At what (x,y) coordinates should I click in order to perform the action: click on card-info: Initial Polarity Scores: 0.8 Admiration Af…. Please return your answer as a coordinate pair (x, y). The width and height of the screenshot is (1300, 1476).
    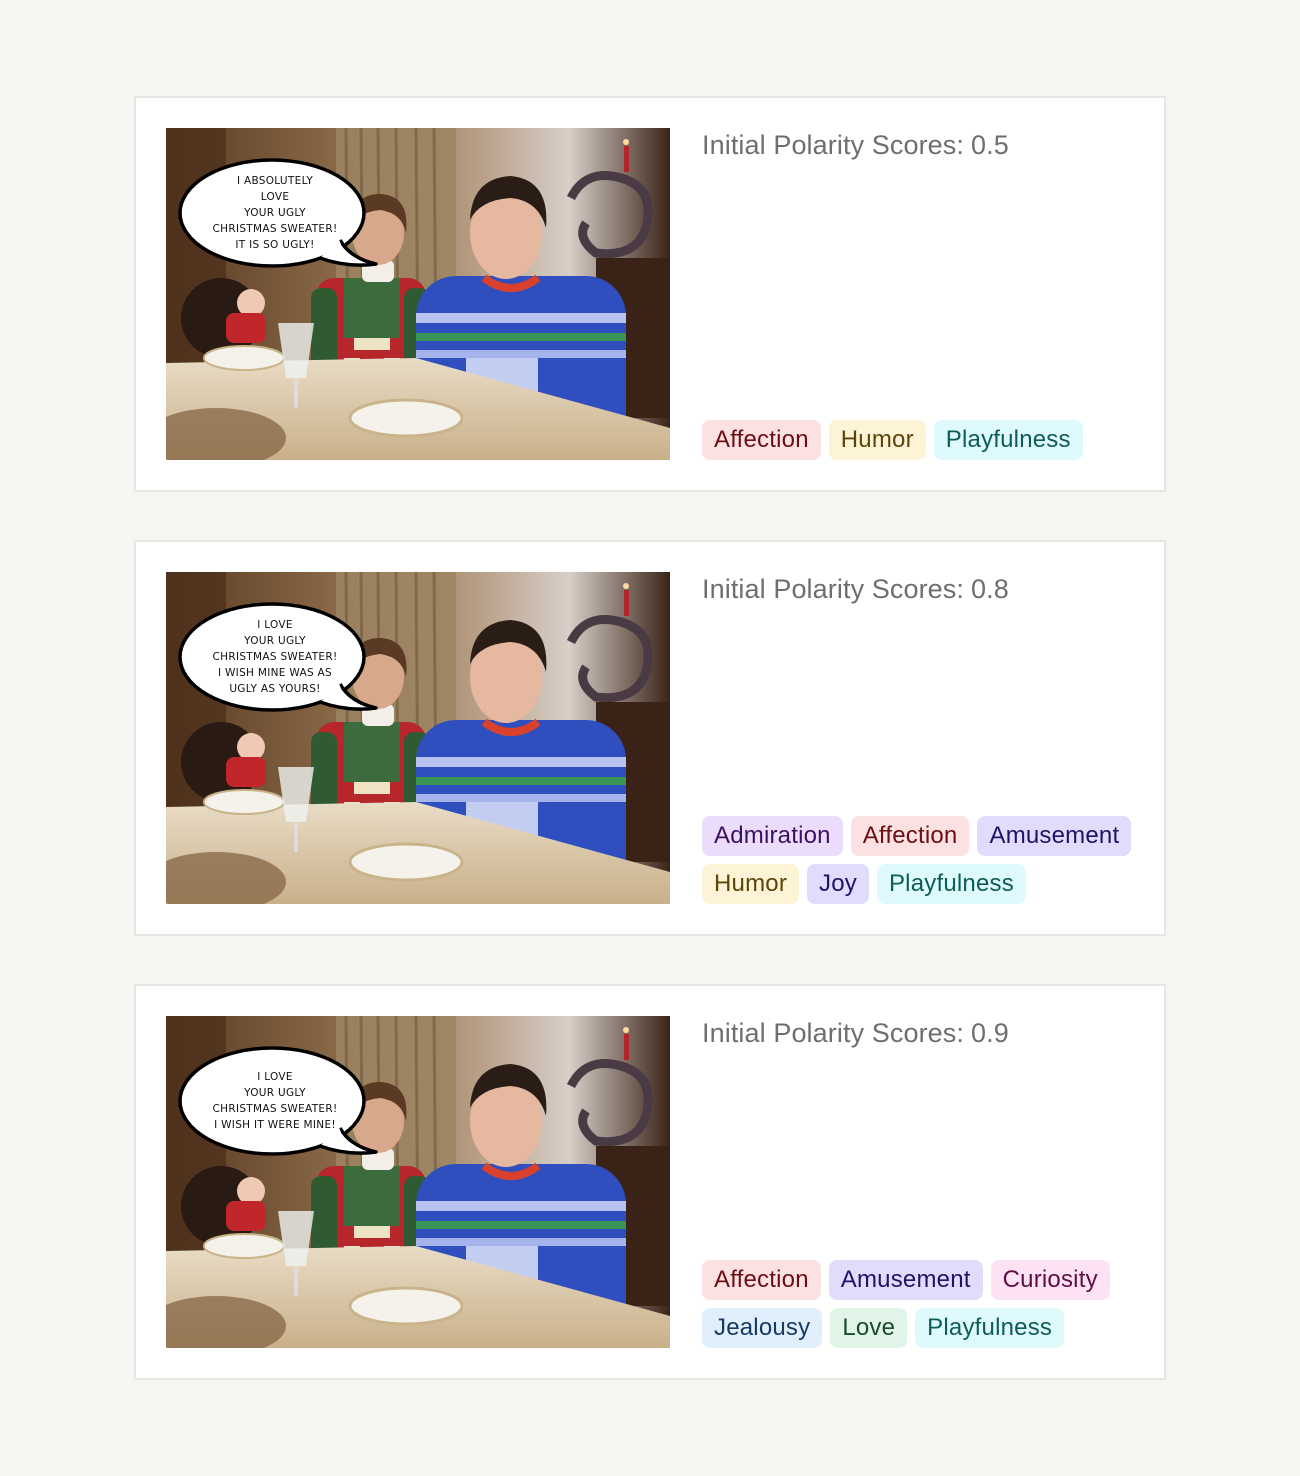
    Looking at the image, I should click on (922, 738).